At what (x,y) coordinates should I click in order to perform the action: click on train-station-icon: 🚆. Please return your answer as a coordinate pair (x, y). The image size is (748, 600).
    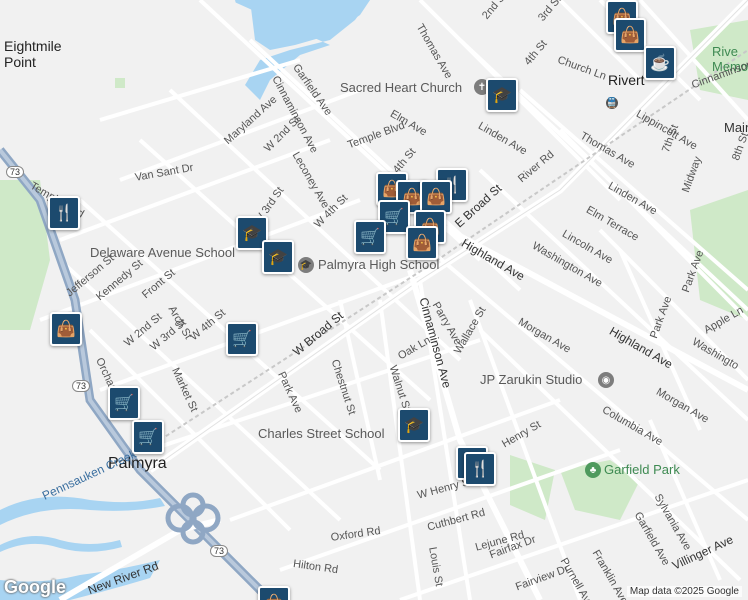
    Looking at the image, I should click on (612, 103).